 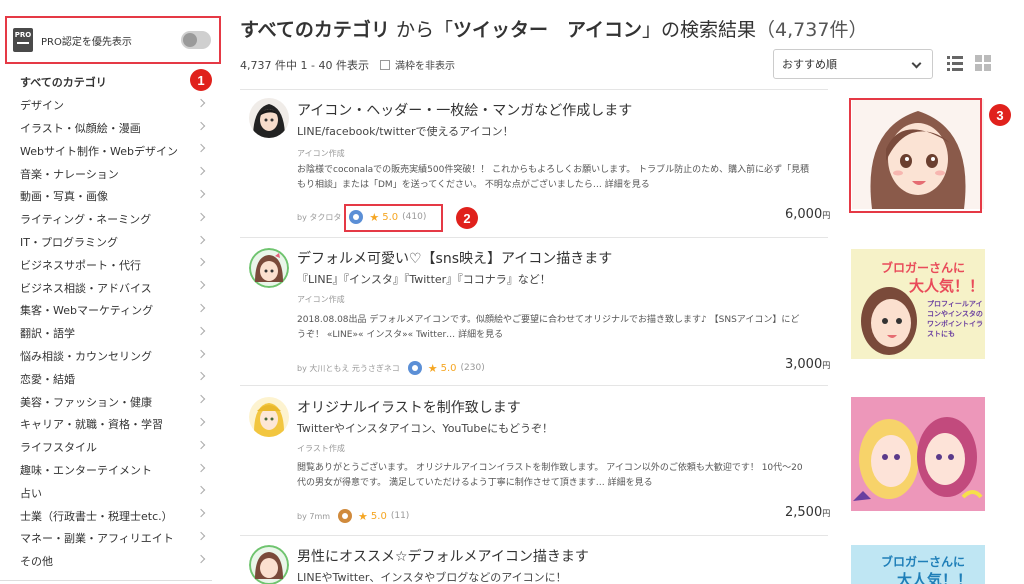 What do you see at coordinates (23, 35) in the screenshot?
I see `pro-badge-text: PRO` at bounding box center [23, 35].